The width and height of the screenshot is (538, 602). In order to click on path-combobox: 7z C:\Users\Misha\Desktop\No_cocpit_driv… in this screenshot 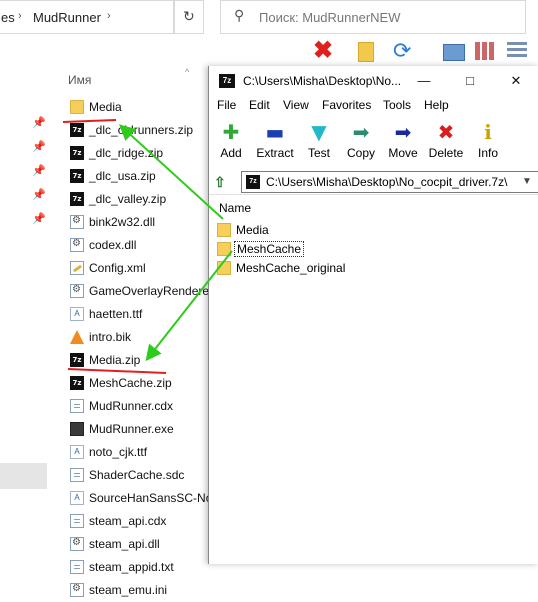, I will do `click(389, 182)`.